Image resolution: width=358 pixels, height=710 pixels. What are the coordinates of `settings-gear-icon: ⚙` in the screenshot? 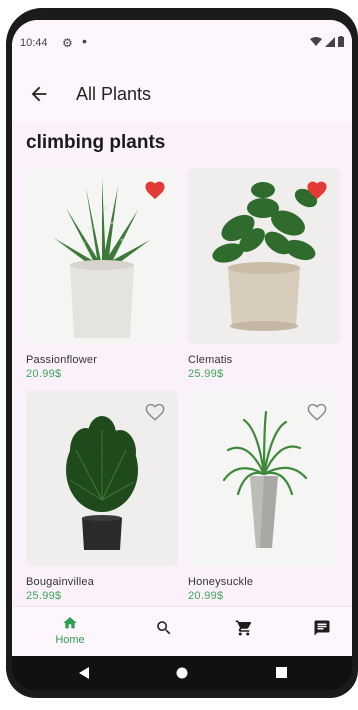 It's located at (67, 43).